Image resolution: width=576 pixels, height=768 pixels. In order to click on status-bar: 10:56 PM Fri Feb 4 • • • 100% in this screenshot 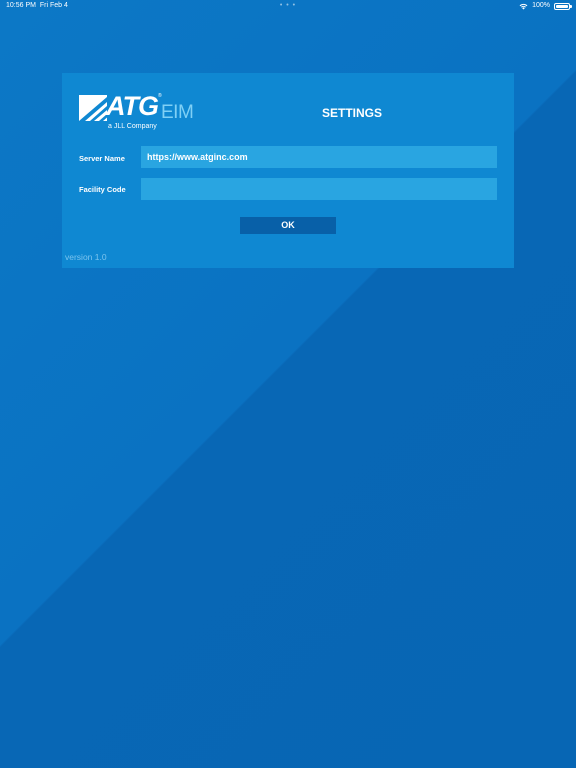, I will do `click(288, 6)`.